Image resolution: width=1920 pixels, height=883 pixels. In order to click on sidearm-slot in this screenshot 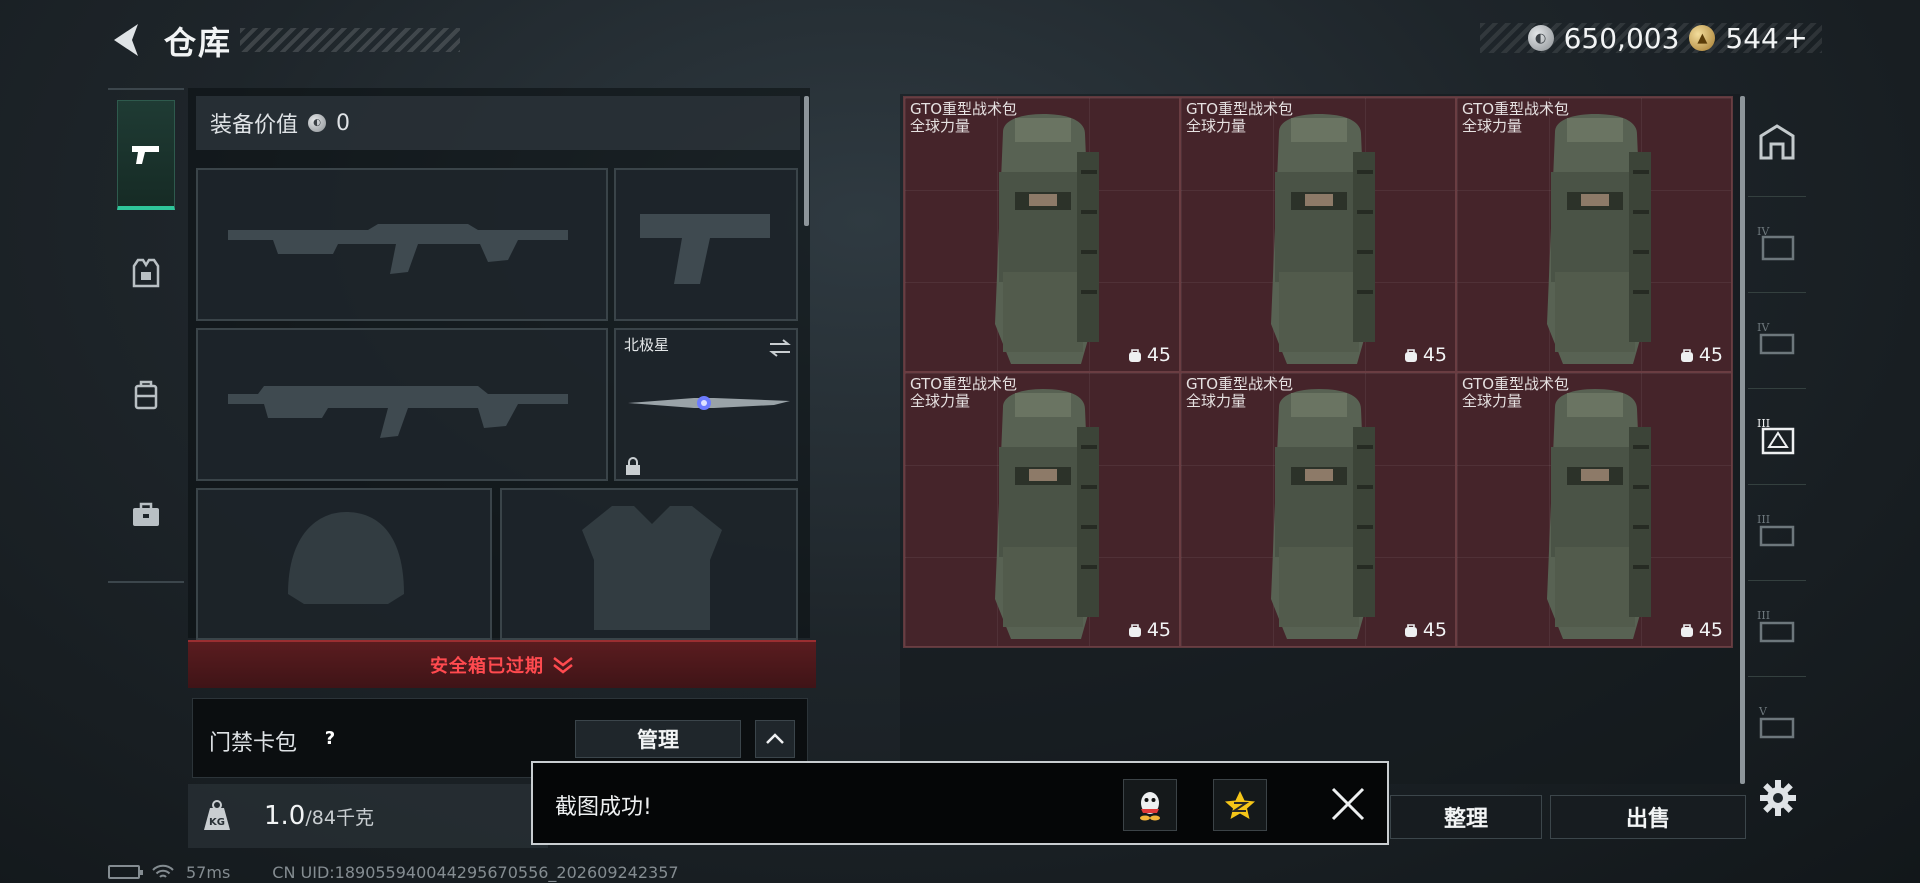, I will do `click(706, 244)`.